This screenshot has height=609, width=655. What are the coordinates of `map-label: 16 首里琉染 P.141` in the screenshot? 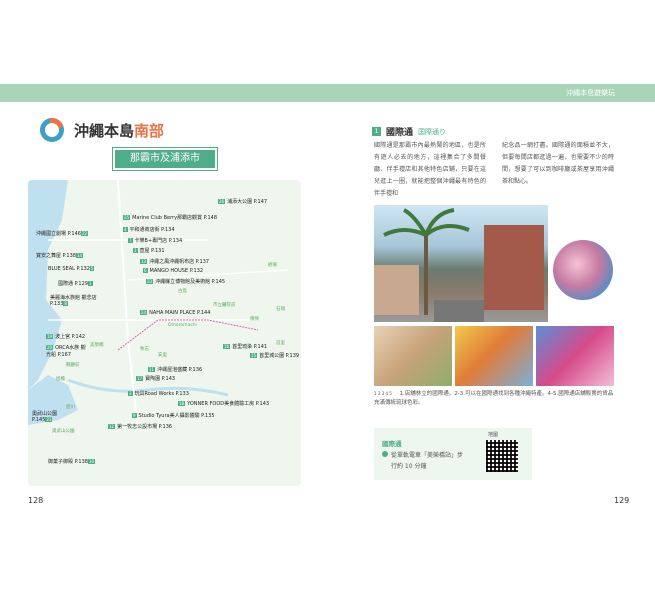 It's located at (245, 347).